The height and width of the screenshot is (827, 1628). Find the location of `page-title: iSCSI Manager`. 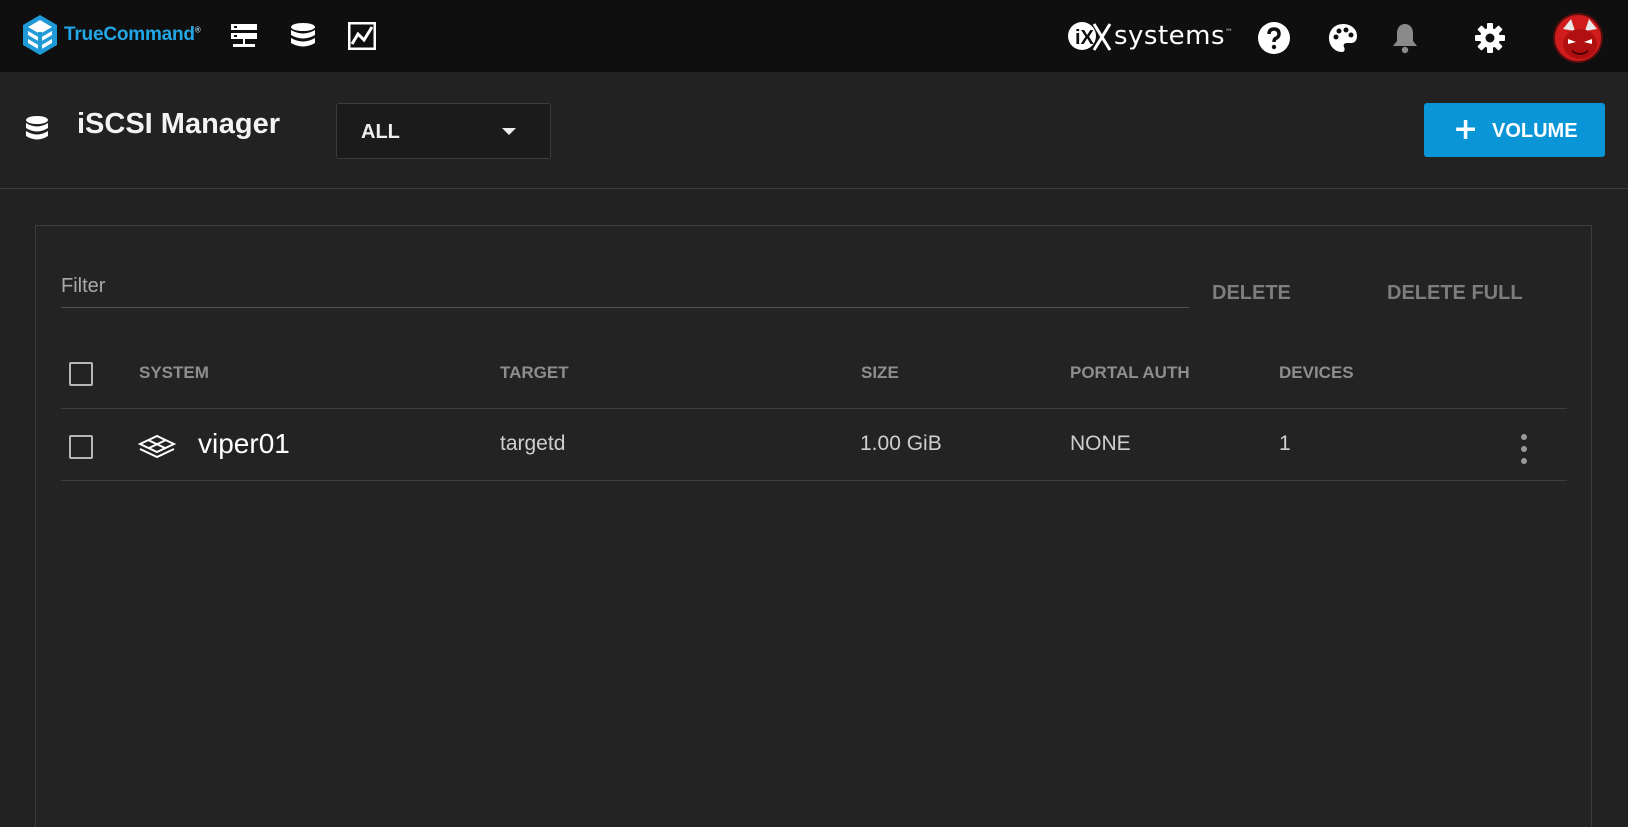

page-title: iSCSI Manager is located at coordinates (179, 124).